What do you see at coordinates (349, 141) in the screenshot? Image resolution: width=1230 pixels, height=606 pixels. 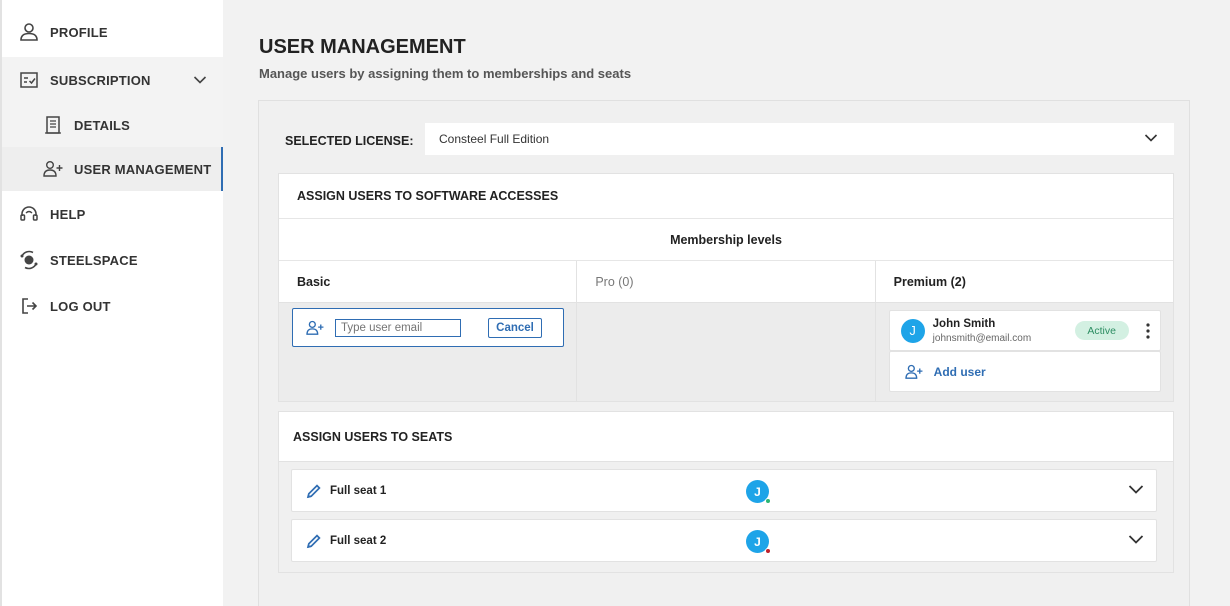 I see `license-label: SELECTED LICENSE:` at bounding box center [349, 141].